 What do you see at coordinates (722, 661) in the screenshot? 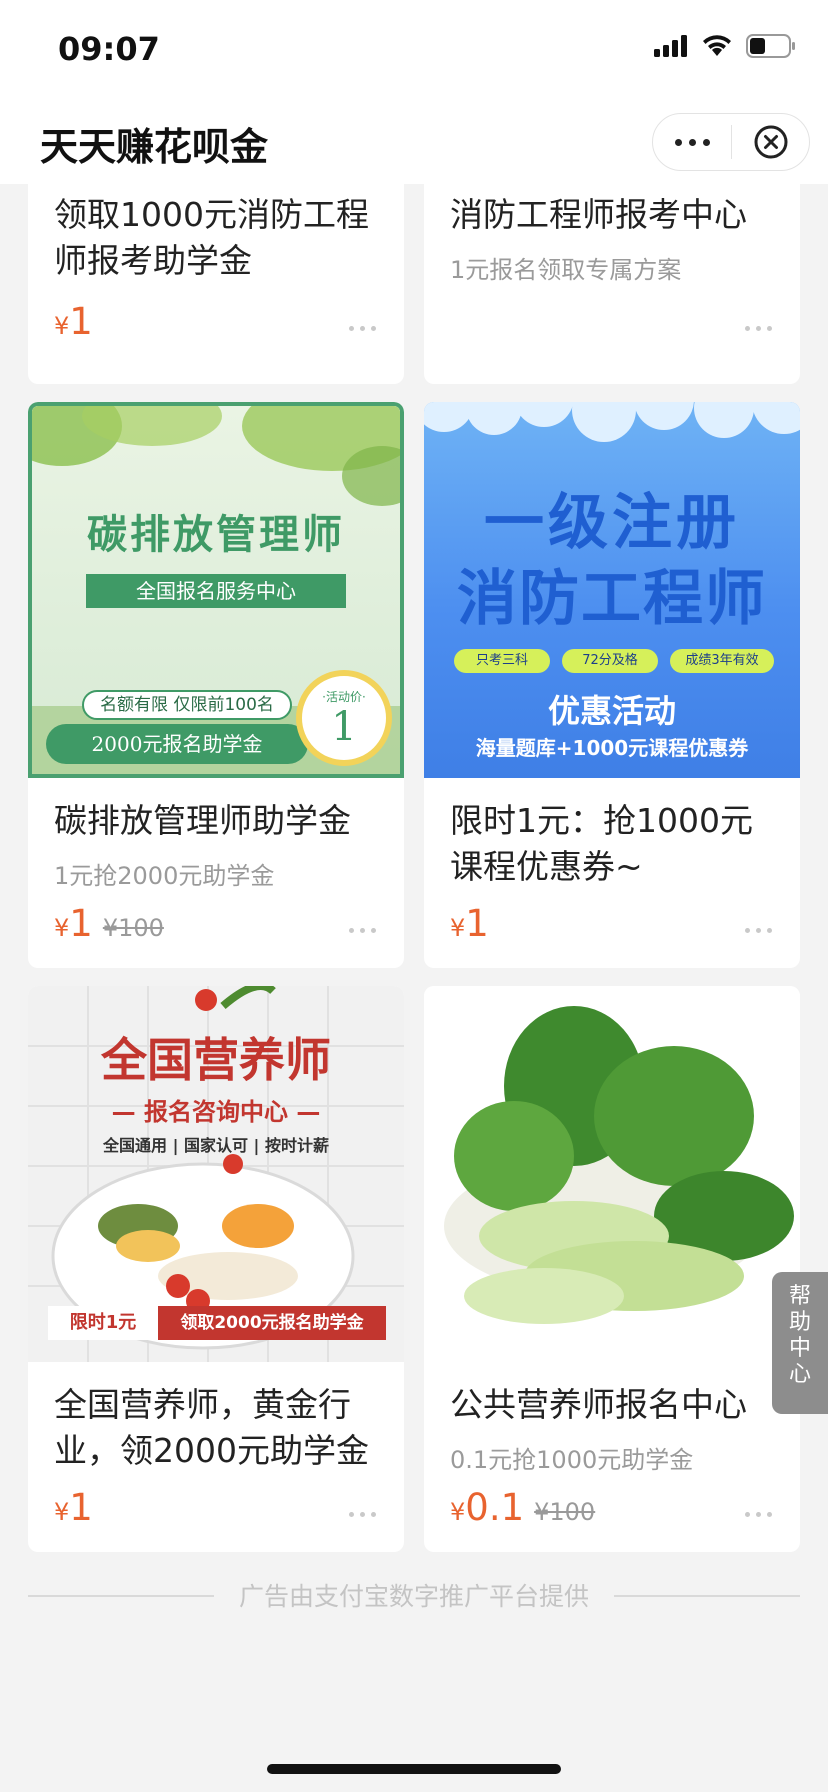
I see `image-pill: 成绩3年有效` at bounding box center [722, 661].